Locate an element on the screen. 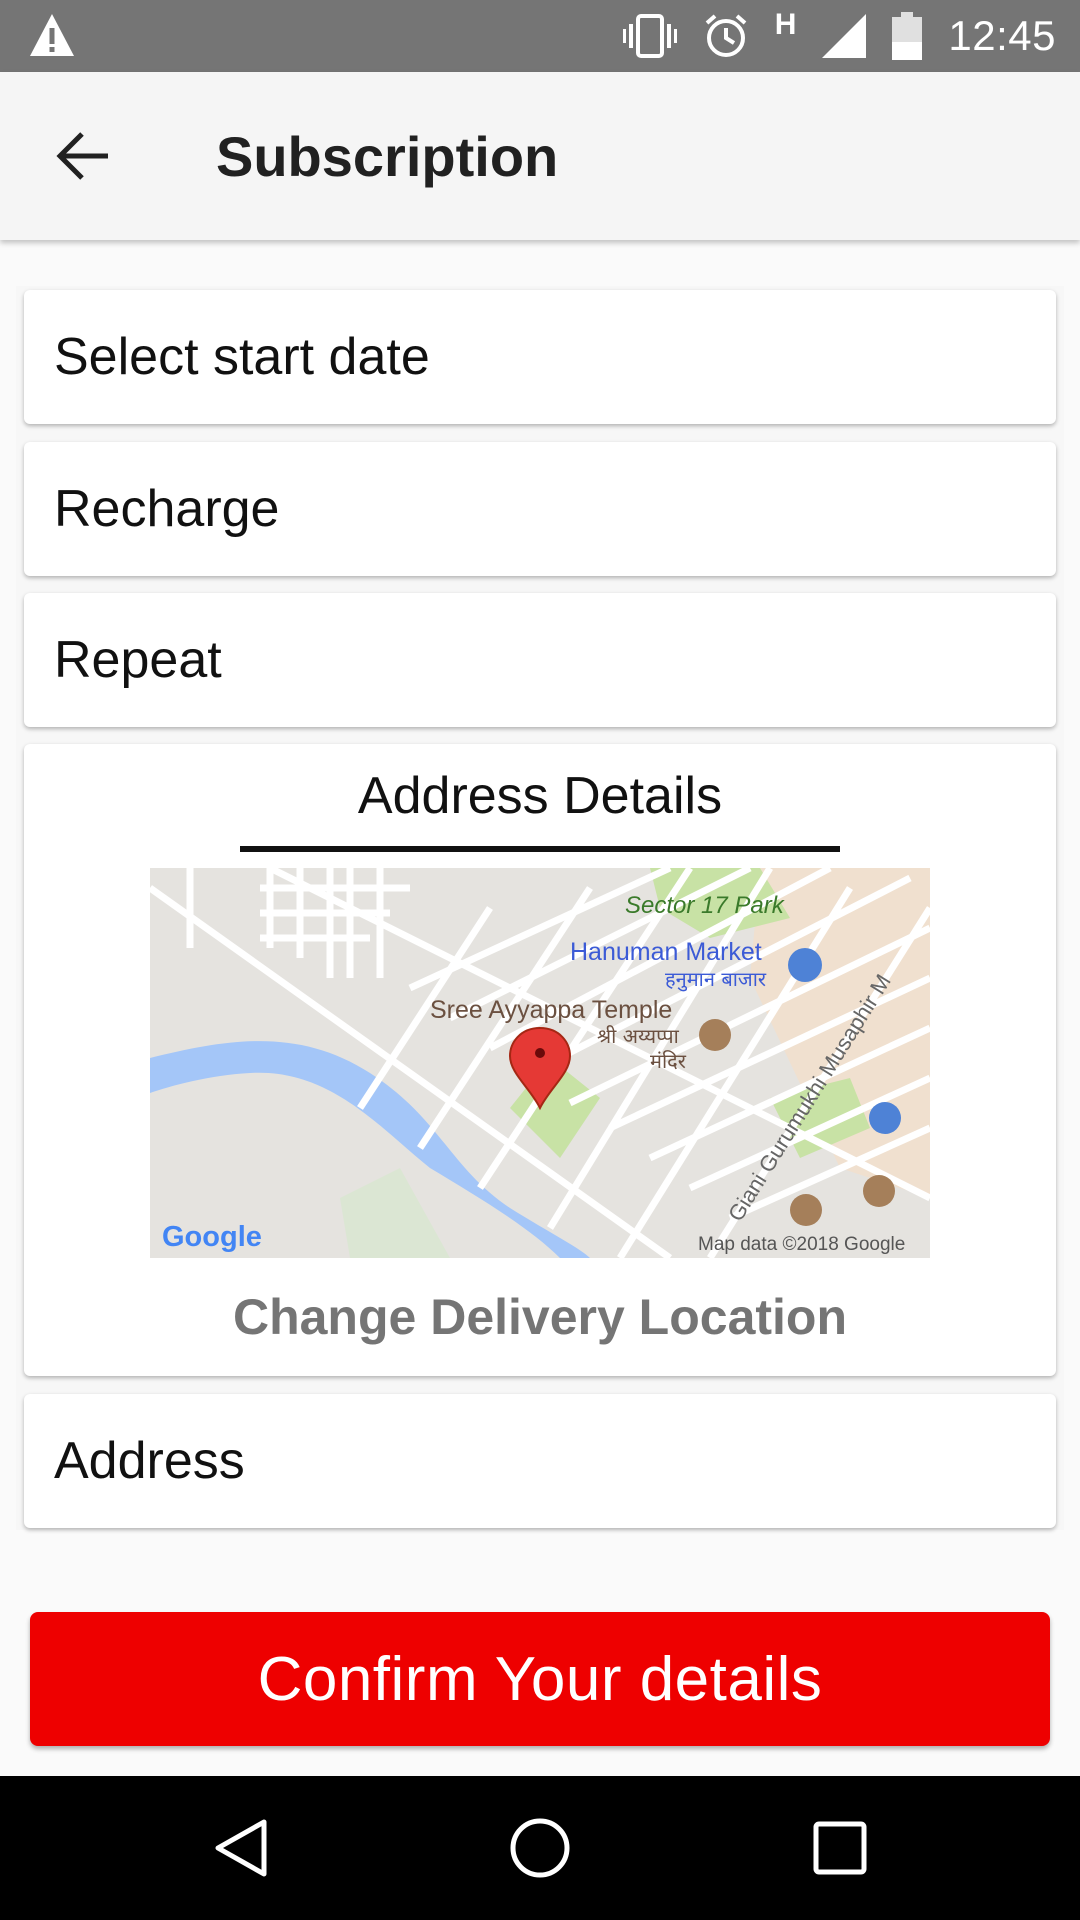 This screenshot has width=1080, height=1920. title-underline is located at coordinates (540, 849).